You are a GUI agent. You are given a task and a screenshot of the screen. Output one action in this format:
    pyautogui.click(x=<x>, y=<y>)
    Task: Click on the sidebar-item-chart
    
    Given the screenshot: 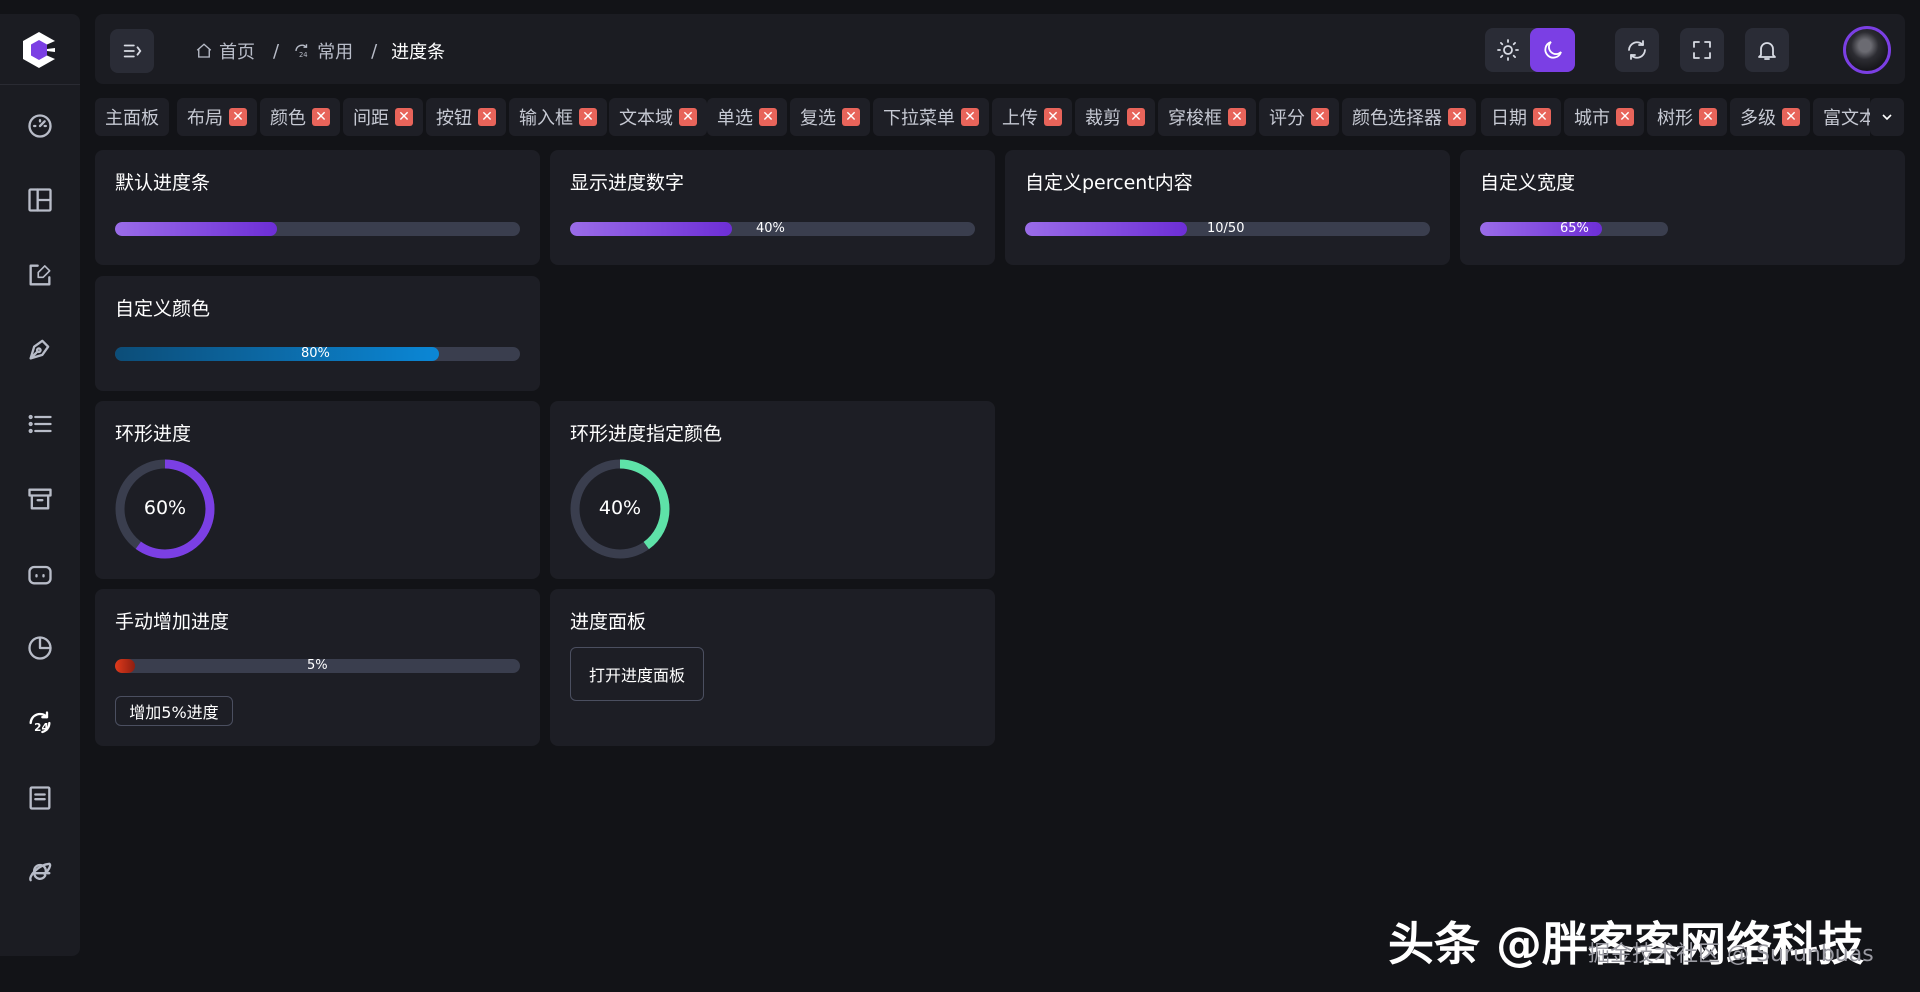 What is the action you would take?
    pyautogui.click(x=40, y=648)
    